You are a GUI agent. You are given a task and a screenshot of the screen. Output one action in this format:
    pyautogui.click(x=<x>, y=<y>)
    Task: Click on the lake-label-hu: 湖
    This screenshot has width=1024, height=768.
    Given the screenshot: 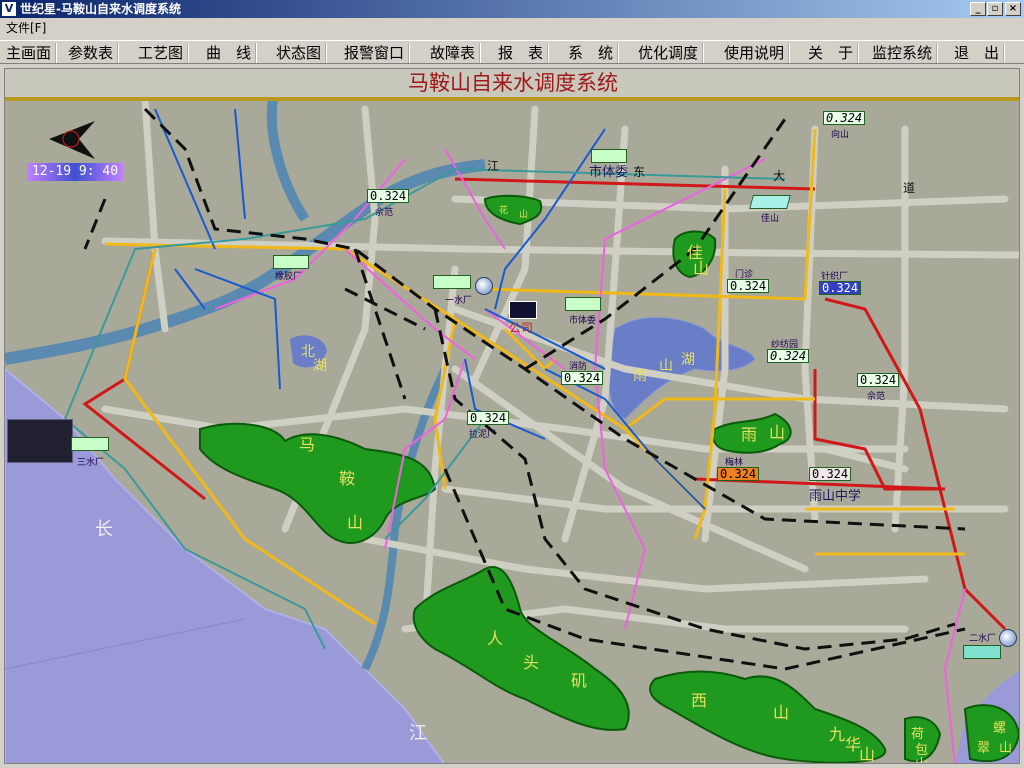 What is the action you would take?
    pyautogui.click(x=688, y=360)
    